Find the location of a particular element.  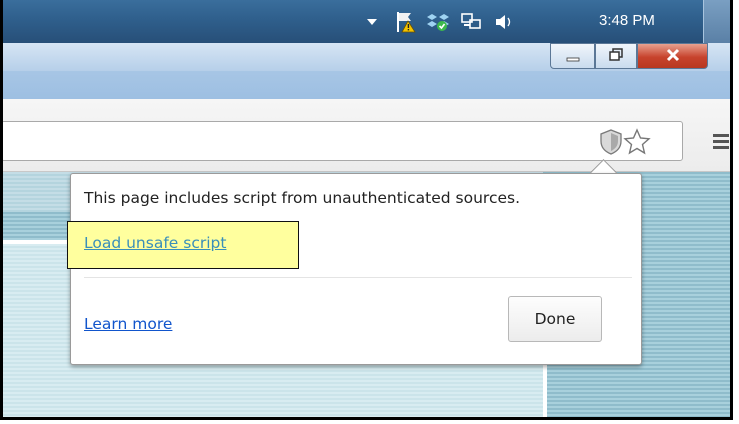

load-unsafe-script-link: Load unsafe script is located at coordinates (155, 243).